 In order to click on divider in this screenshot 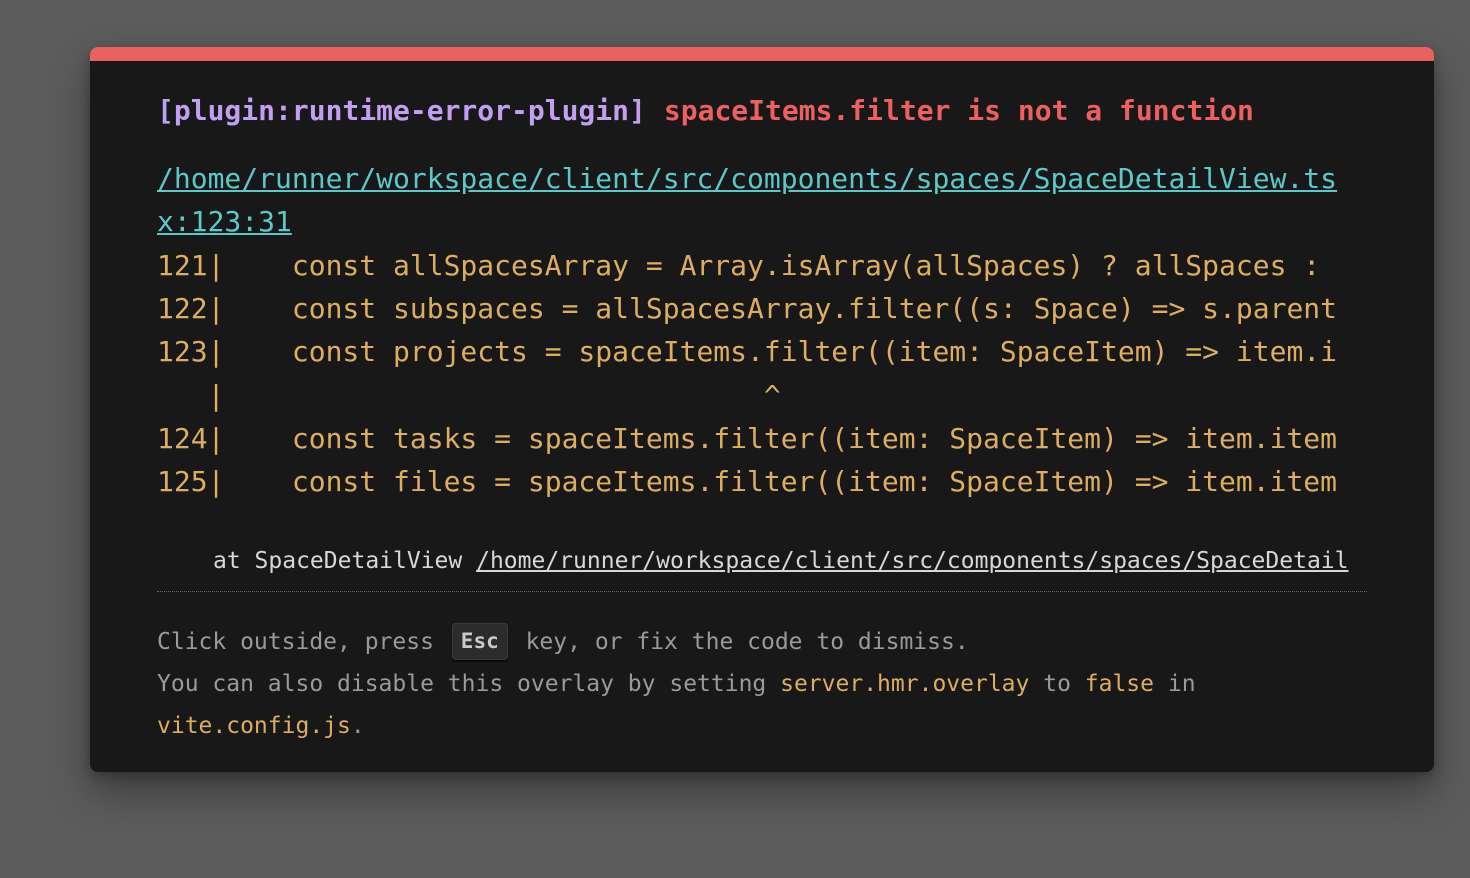, I will do `click(762, 591)`.